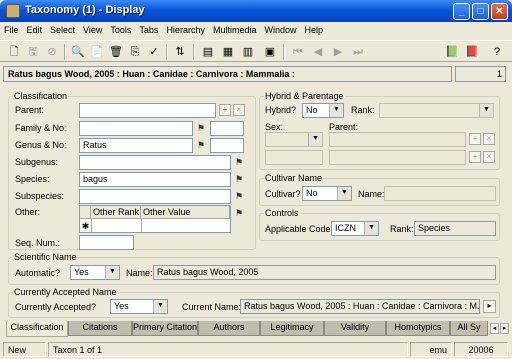 The image size is (512, 359). Describe the element at coordinates (440, 193) in the screenshot. I see `cultivar-name-input` at that location.